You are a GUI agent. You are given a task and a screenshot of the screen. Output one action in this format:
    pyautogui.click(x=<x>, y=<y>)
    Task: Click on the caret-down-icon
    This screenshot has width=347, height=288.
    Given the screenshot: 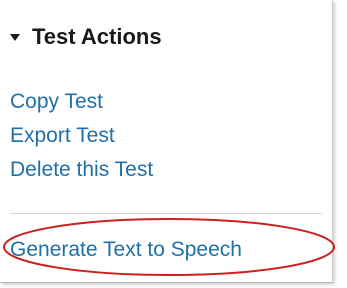 What is the action you would take?
    pyautogui.click(x=15, y=37)
    